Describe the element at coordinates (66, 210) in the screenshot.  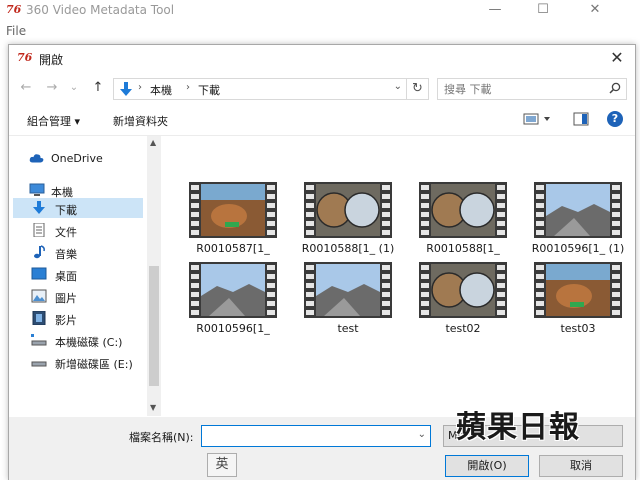
I see `sidebar-item-label: 下載` at that location.